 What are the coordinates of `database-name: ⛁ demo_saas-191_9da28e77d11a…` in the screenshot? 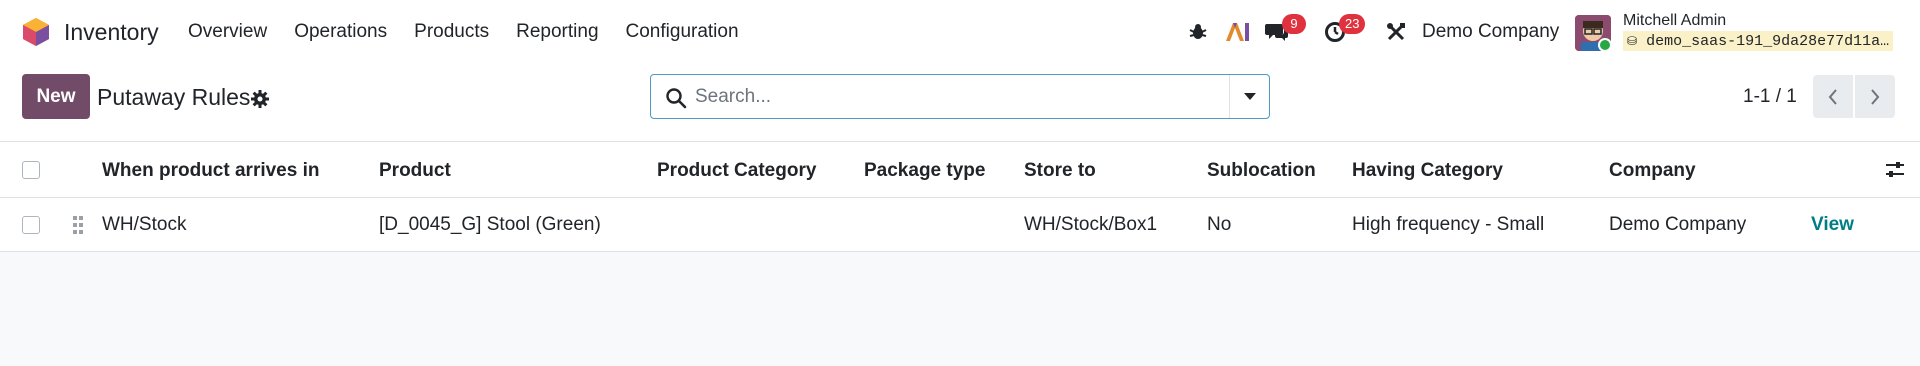 It's located at (1758, 41).